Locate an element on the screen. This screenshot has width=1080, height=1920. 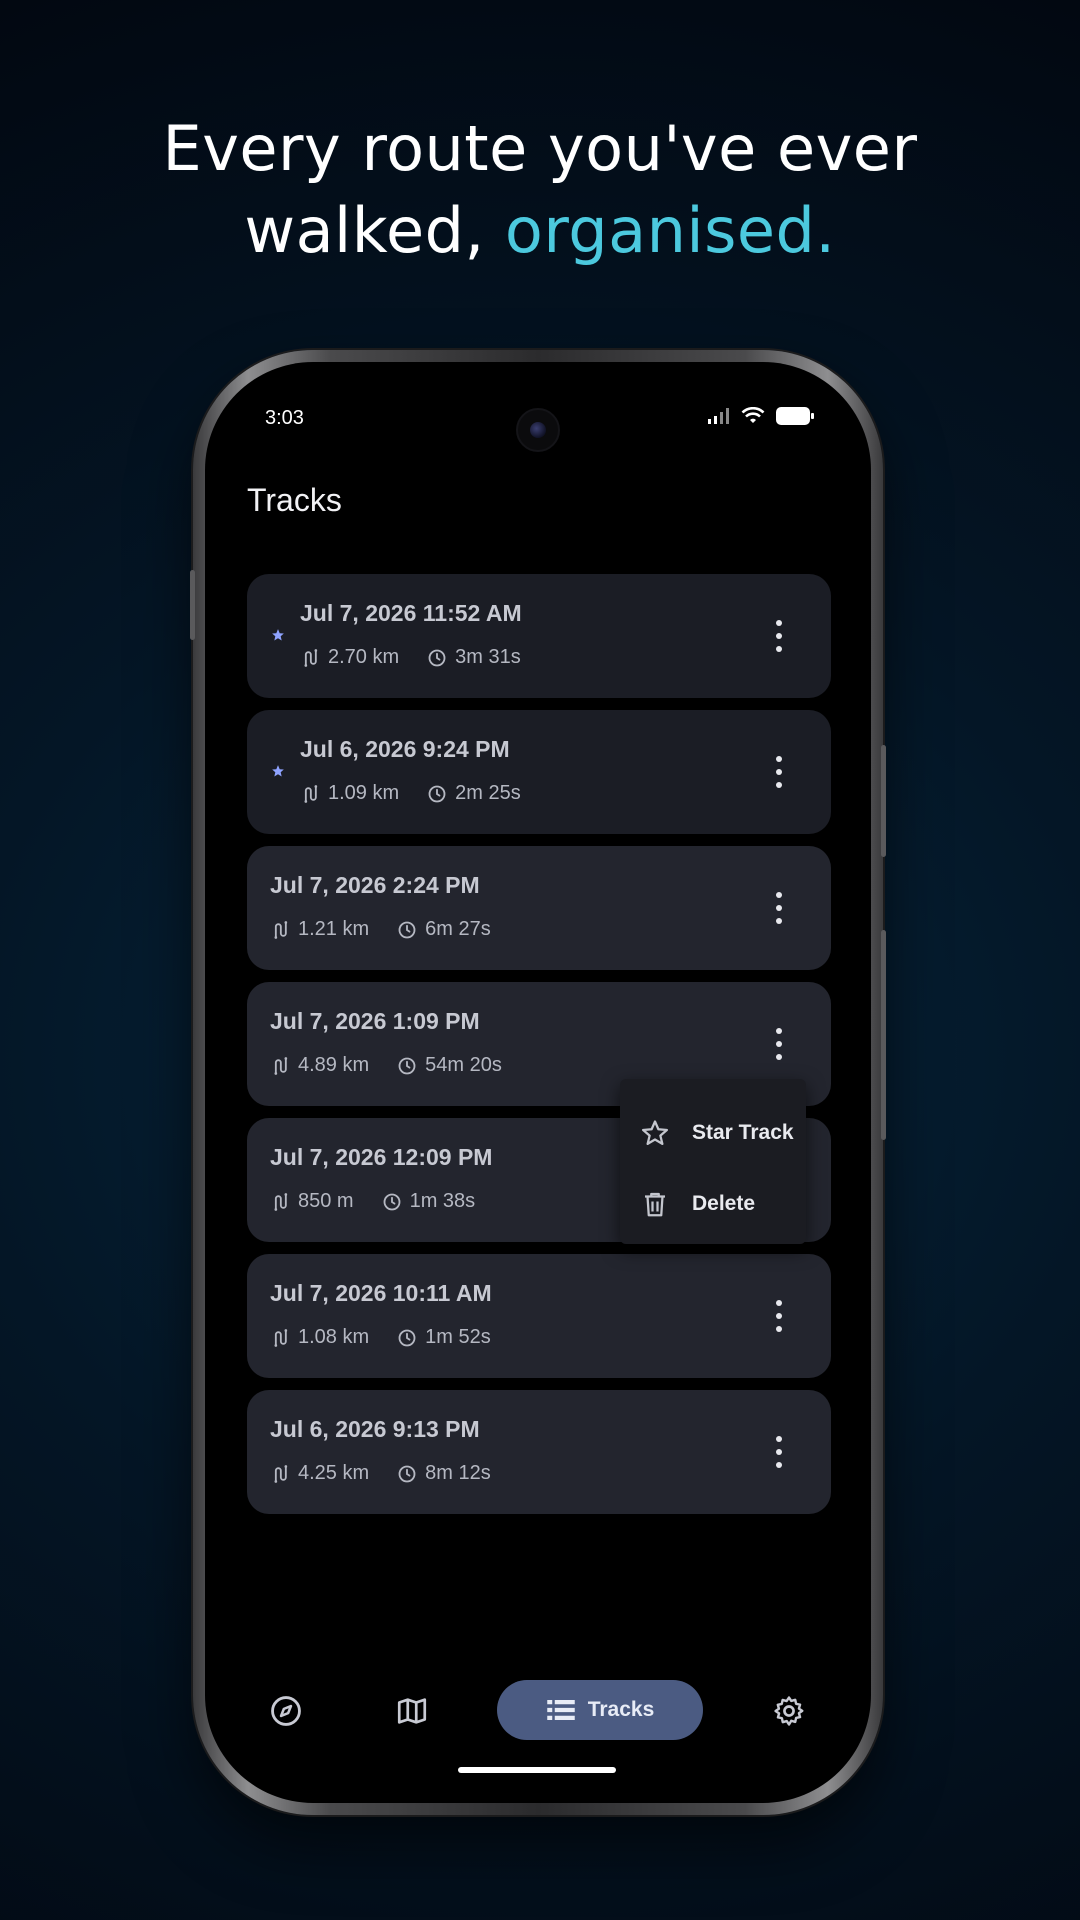
track-distance: 1.21 km is located at coordinates (319, 929).